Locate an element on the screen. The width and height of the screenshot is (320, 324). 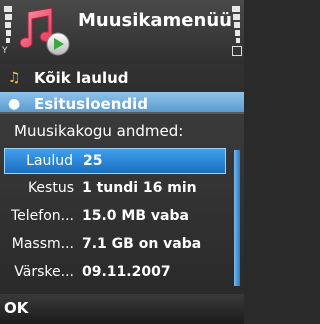
softkey-bar: OK is located at coordinates (122, 309).